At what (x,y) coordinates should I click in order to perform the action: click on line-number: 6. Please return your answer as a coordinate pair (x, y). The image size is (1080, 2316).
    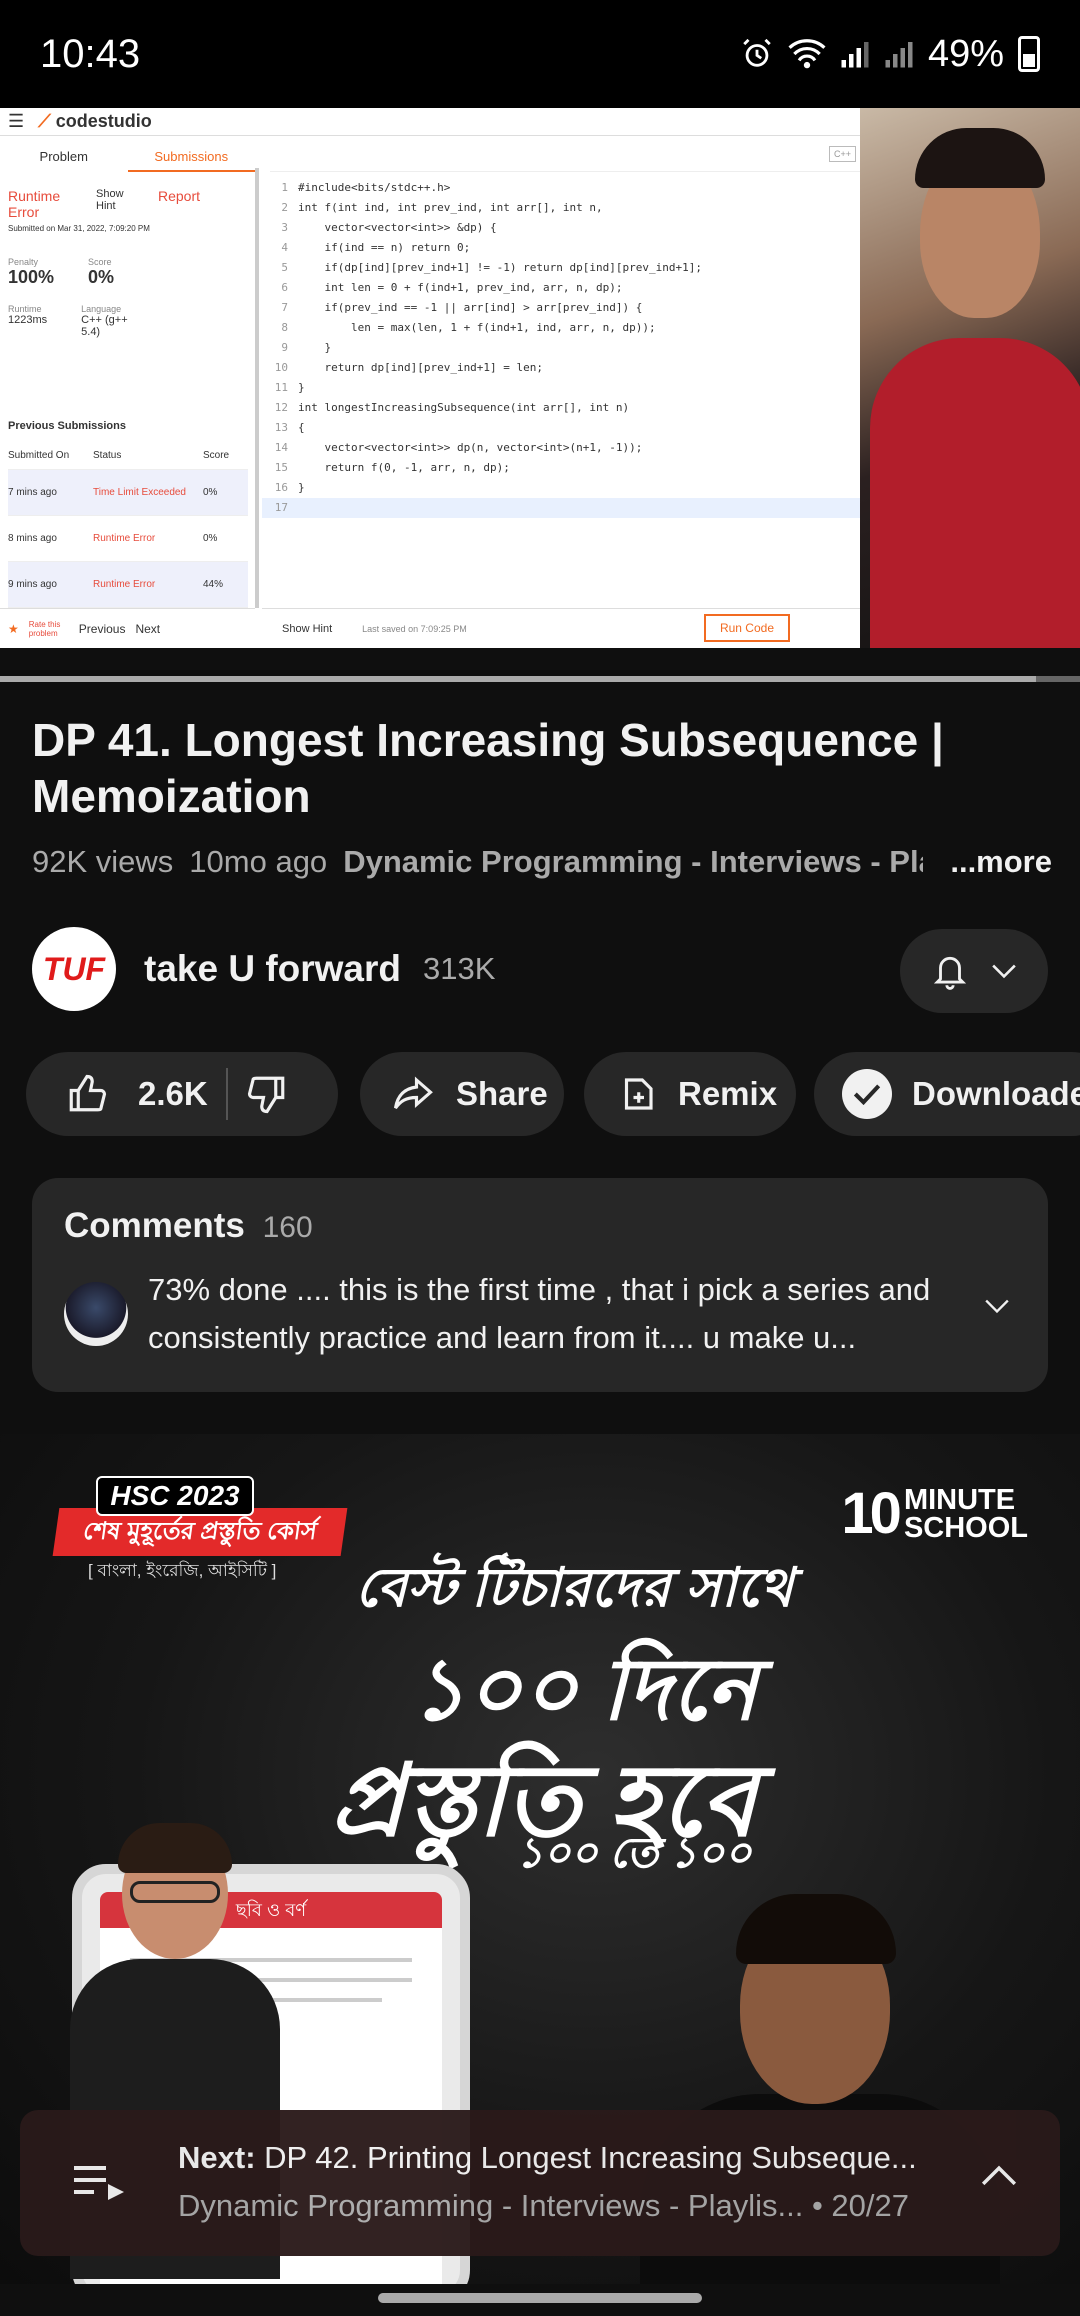
    Looking at the image, I should click on (284, 287).